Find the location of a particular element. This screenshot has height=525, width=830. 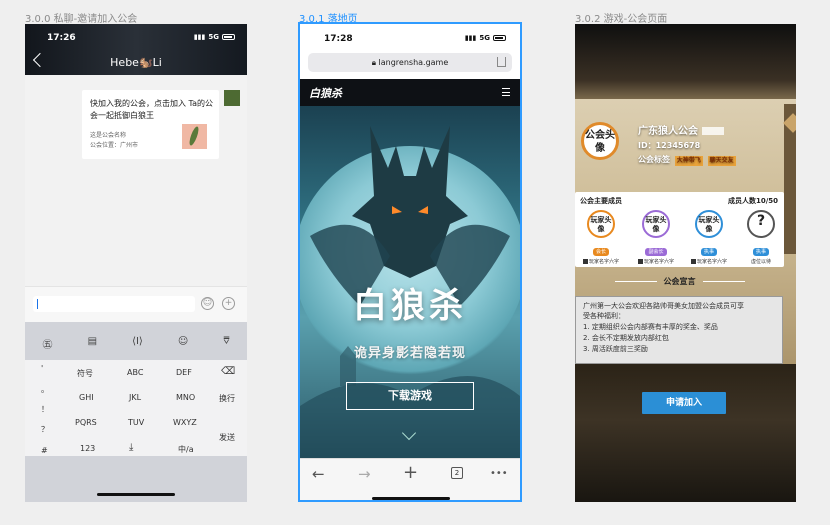

signal-icon: ▮▮▮ is located at coordinates (199, 37).